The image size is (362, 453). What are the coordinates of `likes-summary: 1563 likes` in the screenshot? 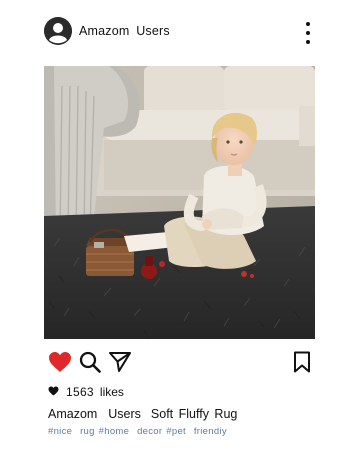 It's located at (86, 392).